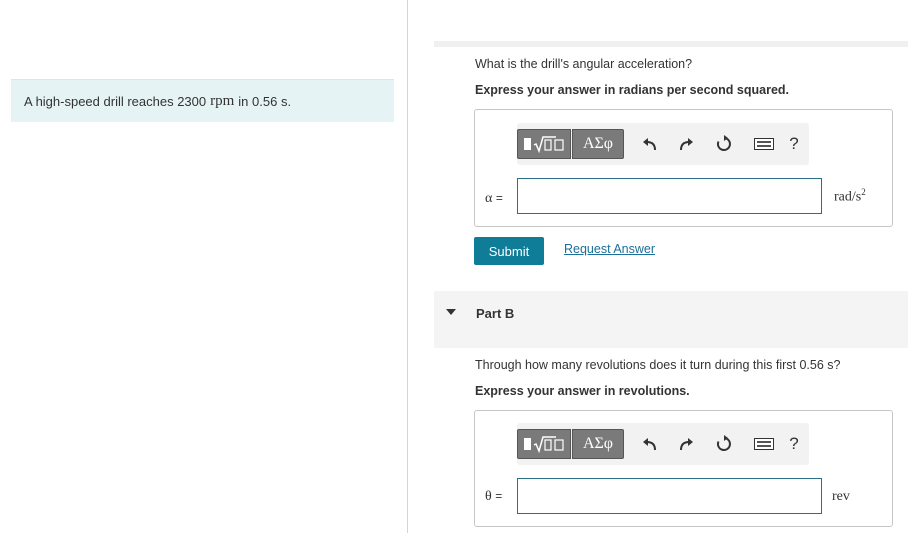 The height and width of the screenshot is (533, 908). I want to click on submit-button: Submit, so click(509, 251).